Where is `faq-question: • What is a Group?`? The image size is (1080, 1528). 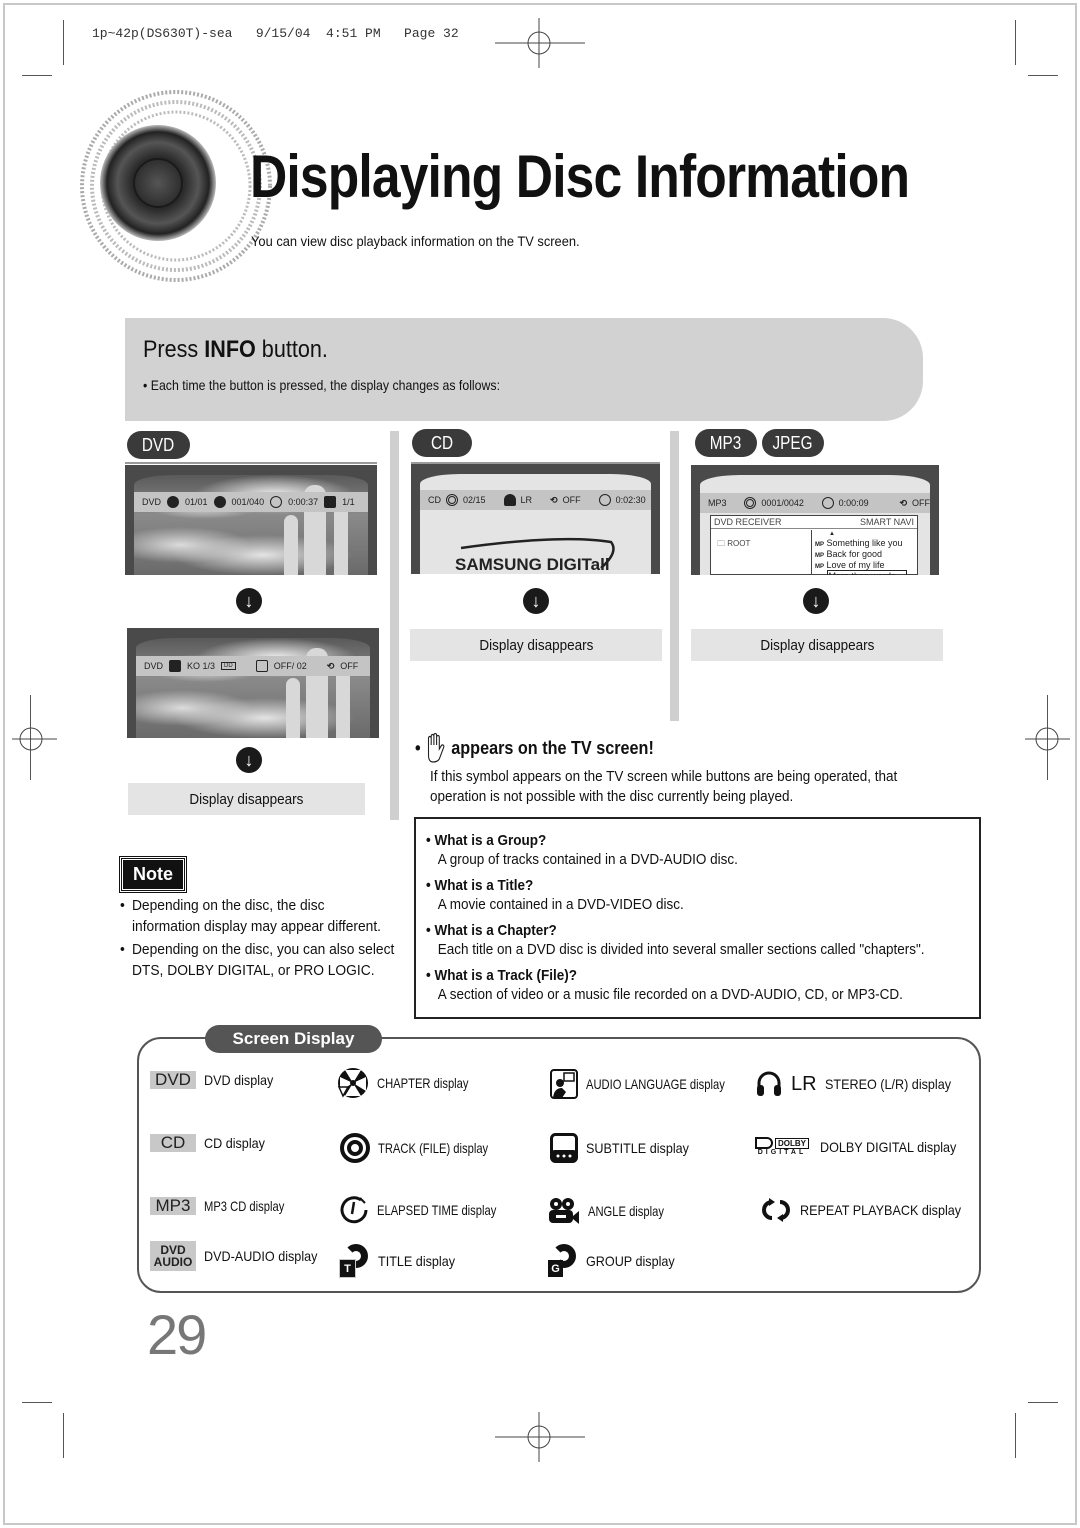 faq-question: • What is a Group? is located at coordinates (486, 840).